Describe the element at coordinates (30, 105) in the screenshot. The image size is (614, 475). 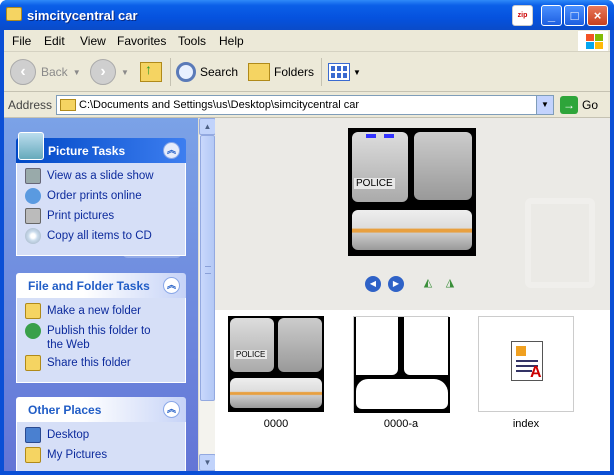
I see `address-label: Address` at that location.